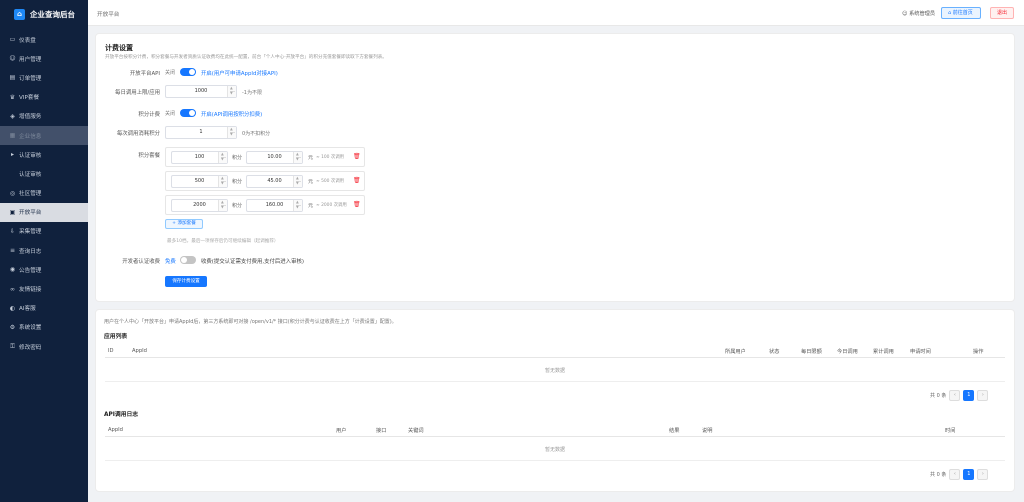 This screenshot has height=502, width=1024. I want to click on sidebar-item-collect: ⇩ 采集管理, so click(44, 231).